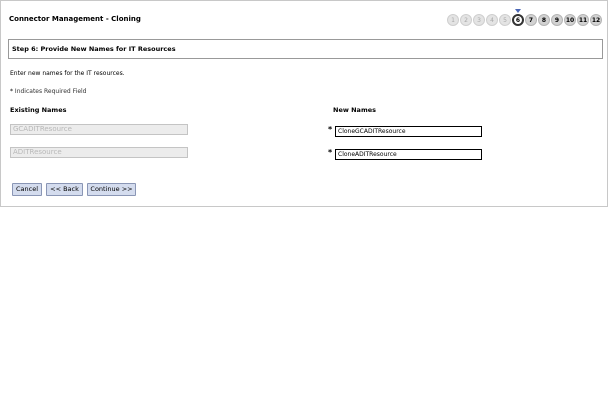  Describe the element at coordinates (518, 20) in the screenshot. I see `step-6: 6` at that location.